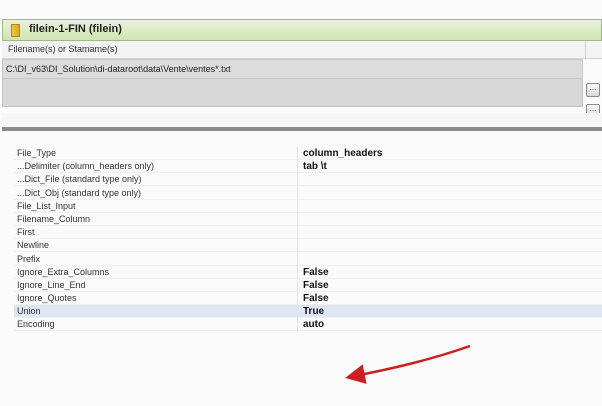  Describe the element at coordinates (155, 153) in the screenshot. I see `property-name: File_Type` at that location.